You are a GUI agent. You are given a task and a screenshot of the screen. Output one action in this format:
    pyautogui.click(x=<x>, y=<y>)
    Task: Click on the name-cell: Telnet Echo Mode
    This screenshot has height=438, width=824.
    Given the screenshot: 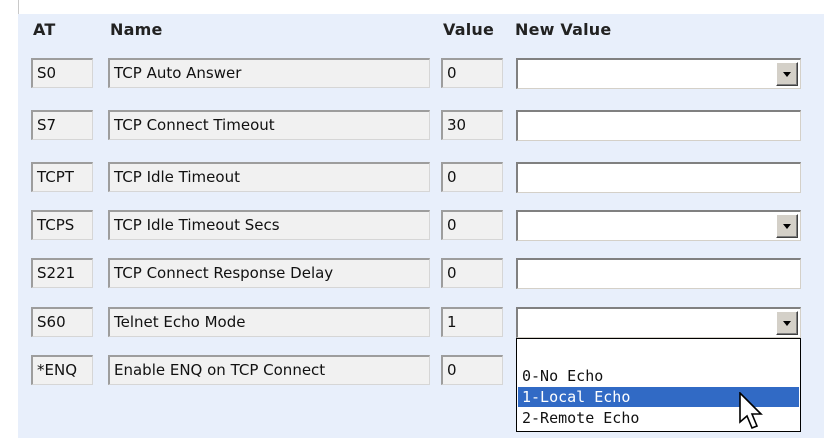 What is the action you would take?
    pyautogui.click(x=269, y=322)
    